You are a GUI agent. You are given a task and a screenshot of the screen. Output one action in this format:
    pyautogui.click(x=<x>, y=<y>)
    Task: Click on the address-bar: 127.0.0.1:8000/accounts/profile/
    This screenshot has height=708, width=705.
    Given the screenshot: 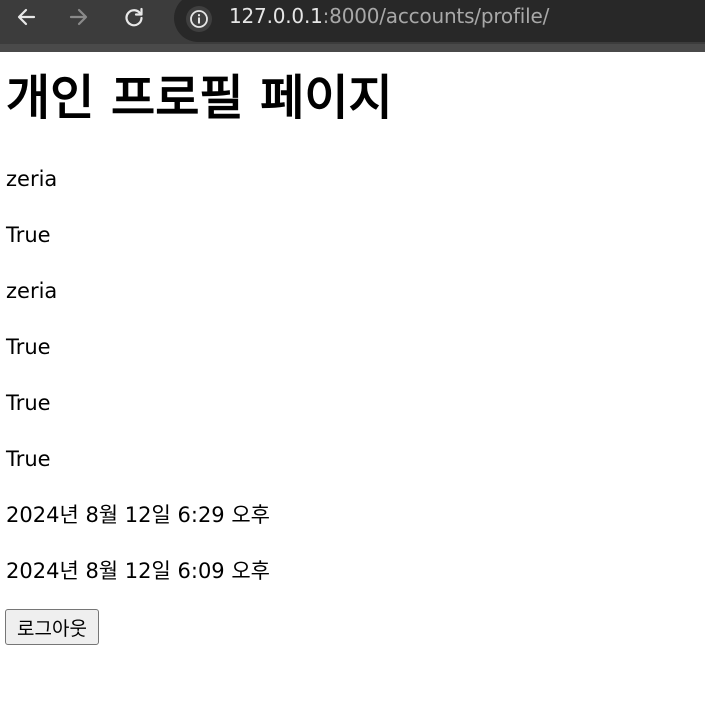 What is the action you would take?
    pyautogui.click(x=439, y=21)
    